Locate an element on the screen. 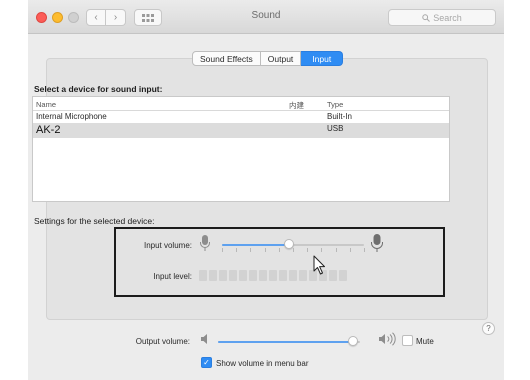 The image size is (530, 380). mute-label: Mute is located at coordinates (425, 341).